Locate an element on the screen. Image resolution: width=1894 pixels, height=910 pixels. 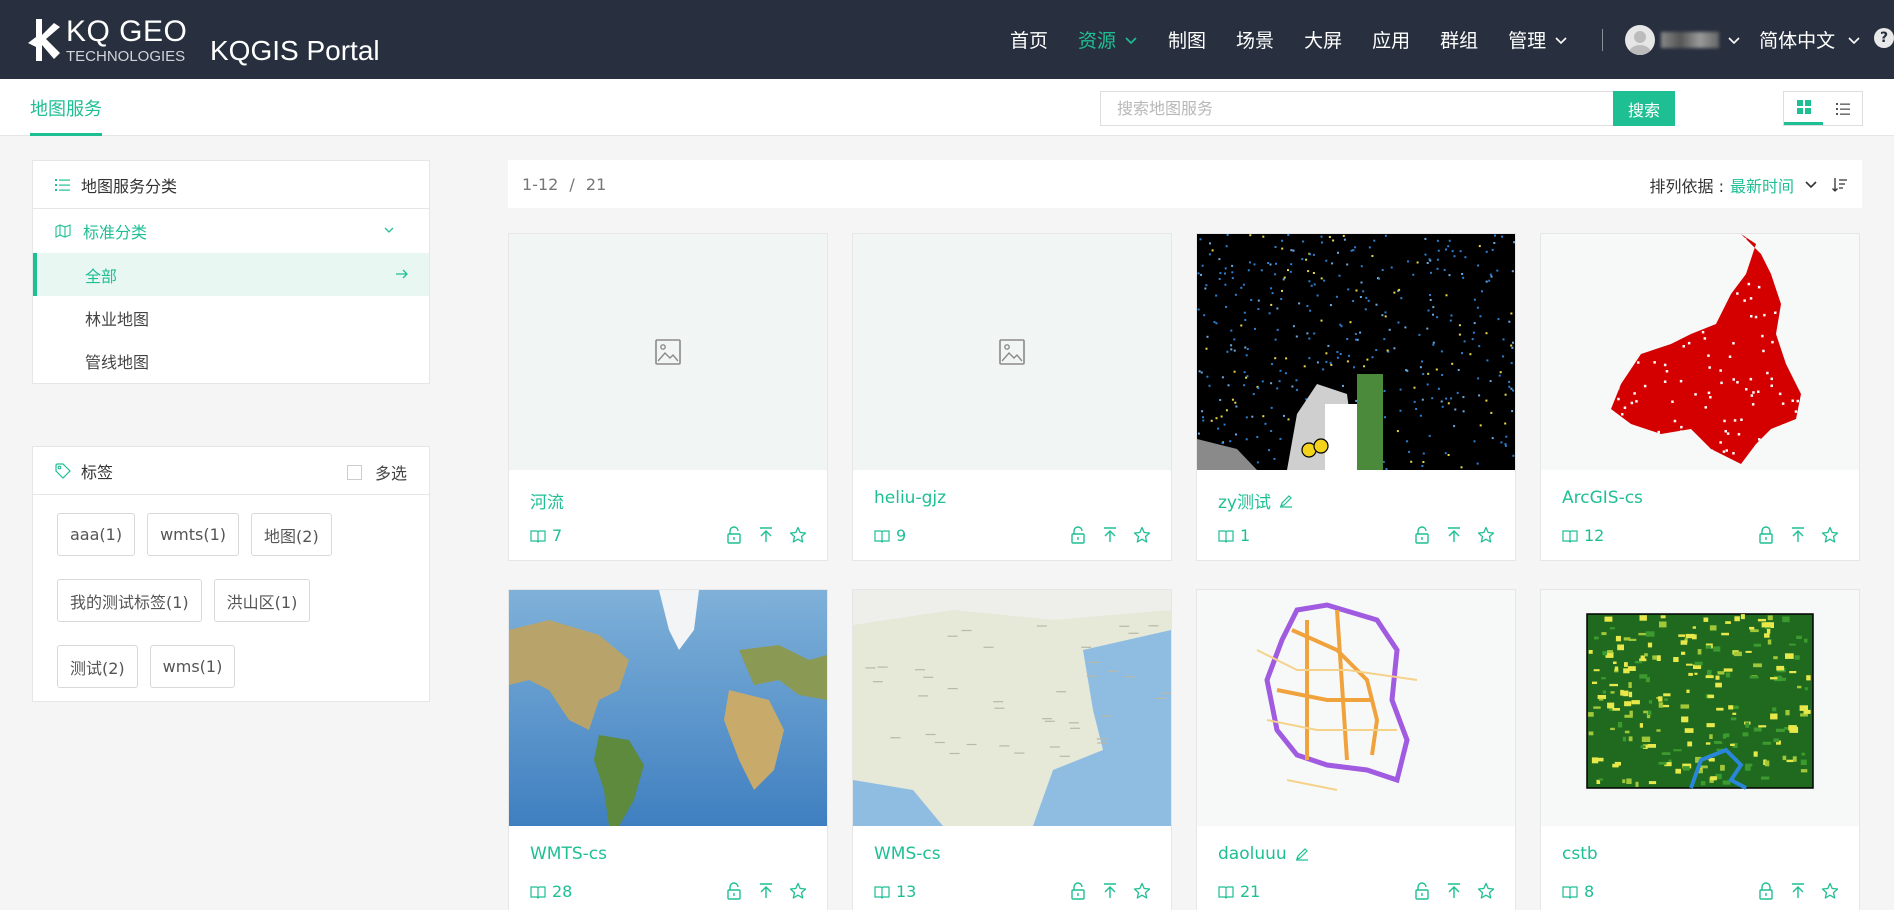
nav-divider is located at coordinates (1603, 39).